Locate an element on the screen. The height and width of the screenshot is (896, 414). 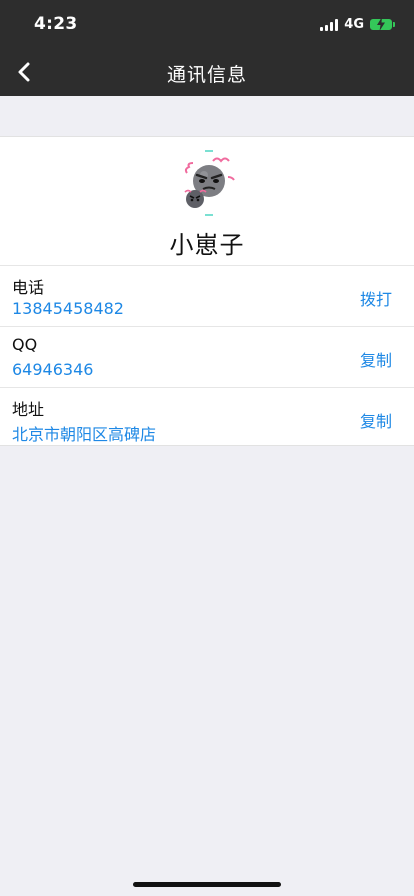
address-label: 地址 is located at coordinates (28, 409).